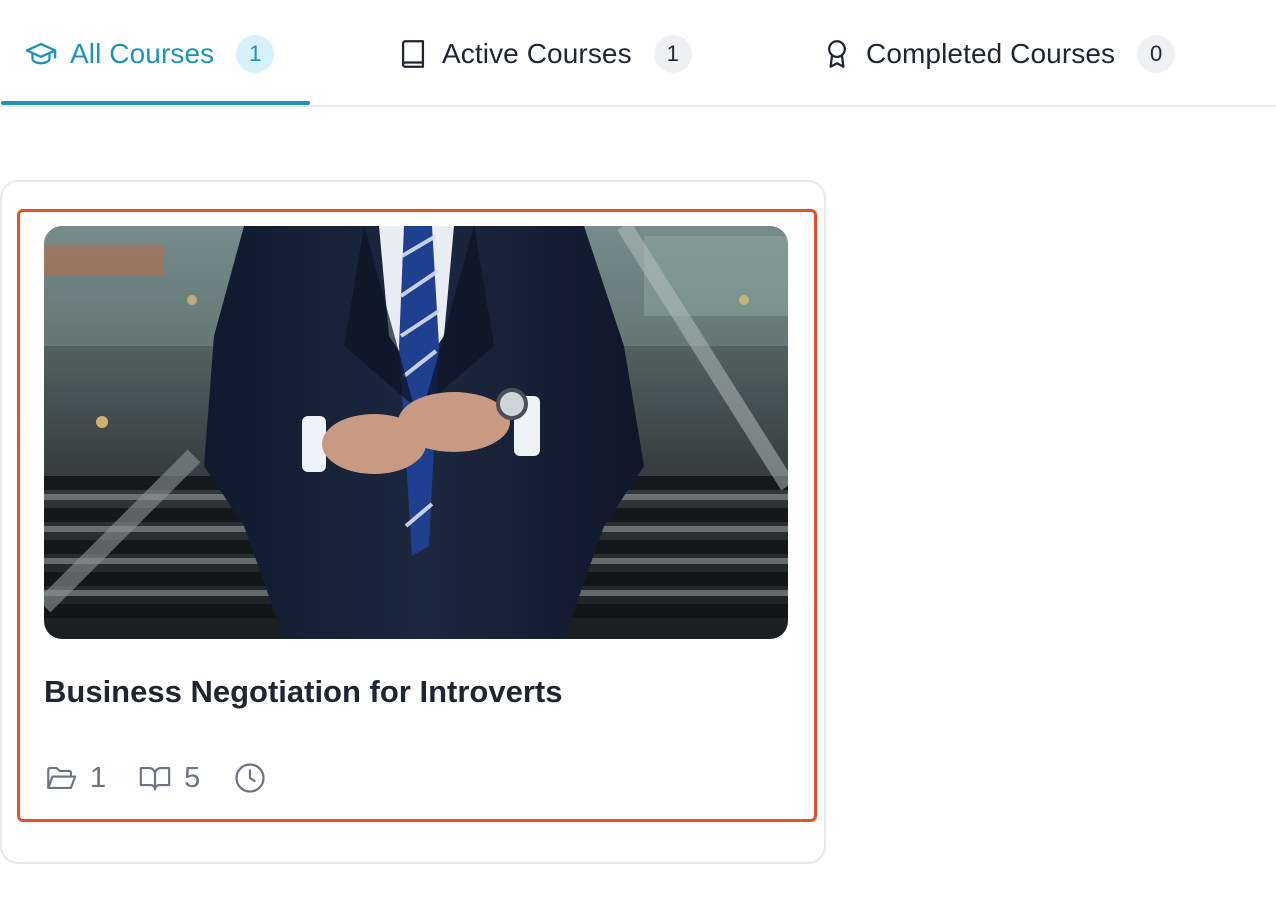 Image resolution: width=1276 pixels, height=924 pixels. I want to click on clock-icon, so click(250, 778).